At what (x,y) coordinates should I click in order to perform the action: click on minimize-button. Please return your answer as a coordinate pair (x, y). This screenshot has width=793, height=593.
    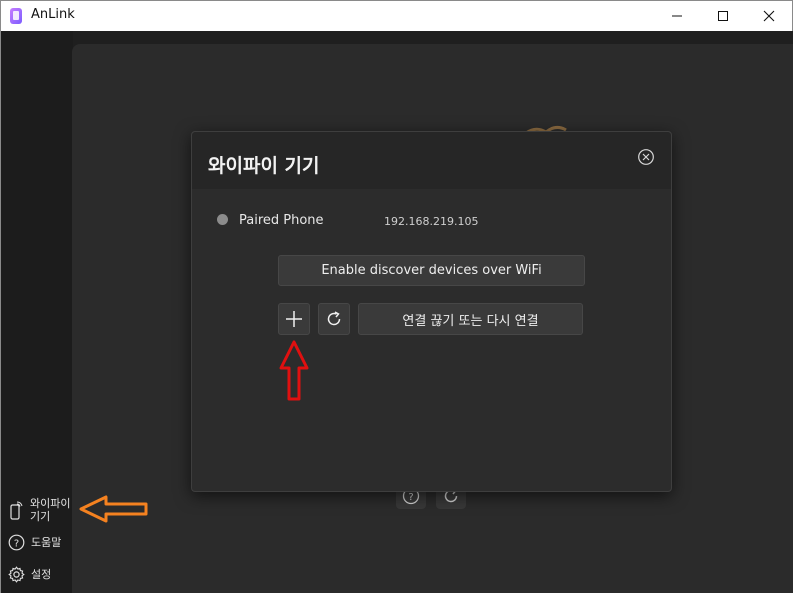
    Looking at the image, I should click on (677, 16).